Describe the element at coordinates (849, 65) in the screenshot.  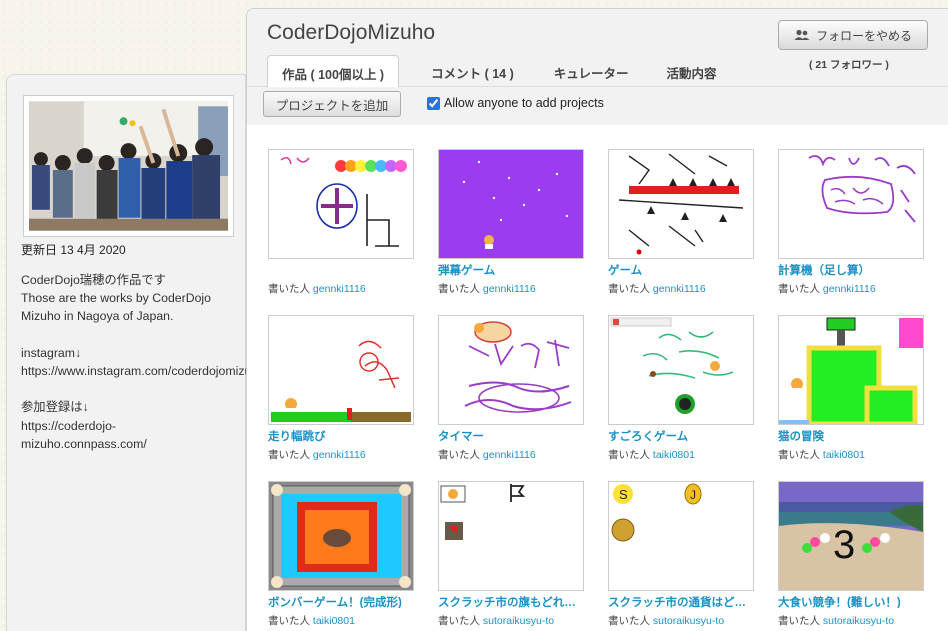
I see `follower-count: ( 21 フォロワー )` at that location.